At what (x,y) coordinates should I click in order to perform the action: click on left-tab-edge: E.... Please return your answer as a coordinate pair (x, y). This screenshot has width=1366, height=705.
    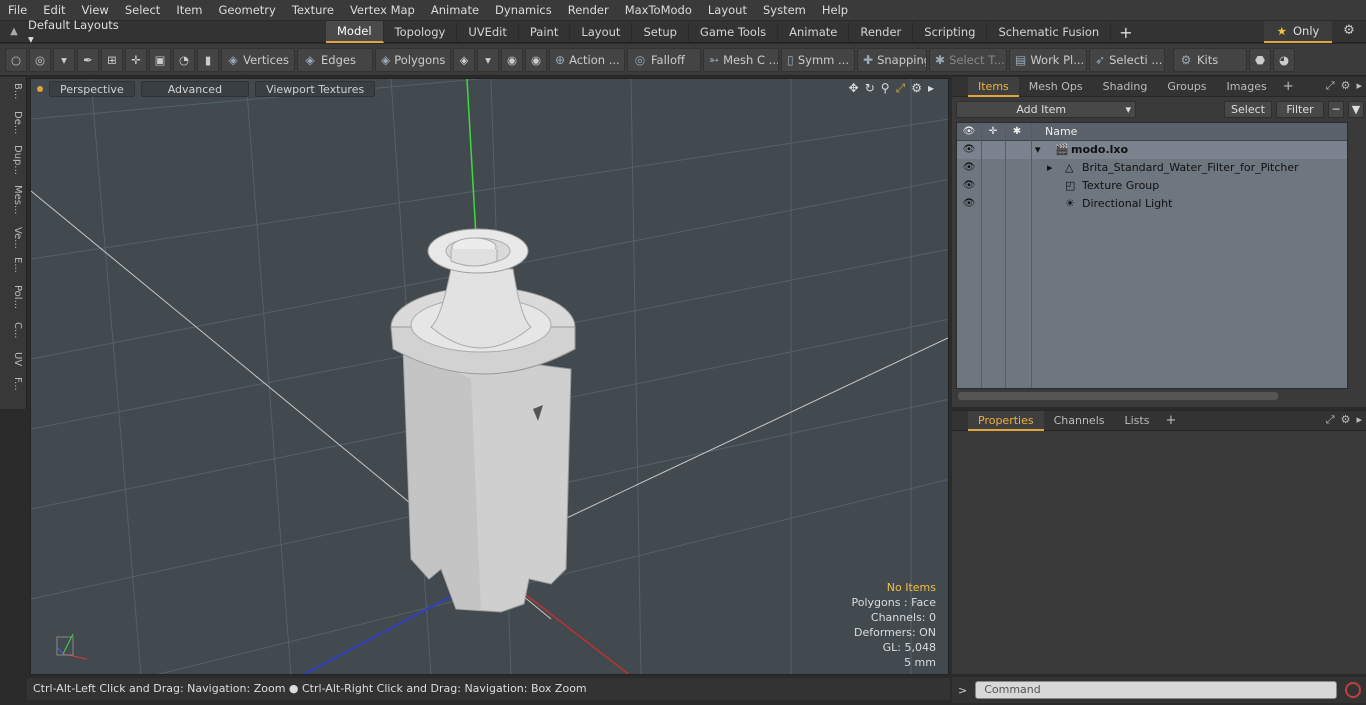
    Looking at the image, I should click on (13, 265).